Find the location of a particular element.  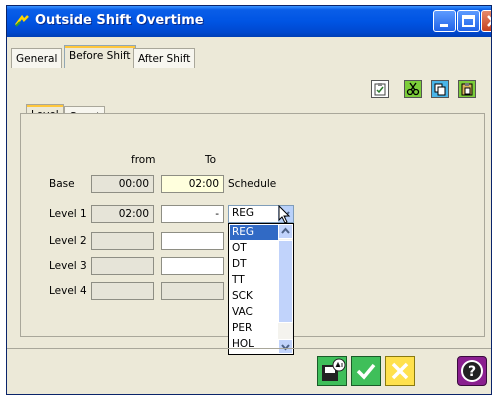

option-per: PER is located at coordinates (255, 328).